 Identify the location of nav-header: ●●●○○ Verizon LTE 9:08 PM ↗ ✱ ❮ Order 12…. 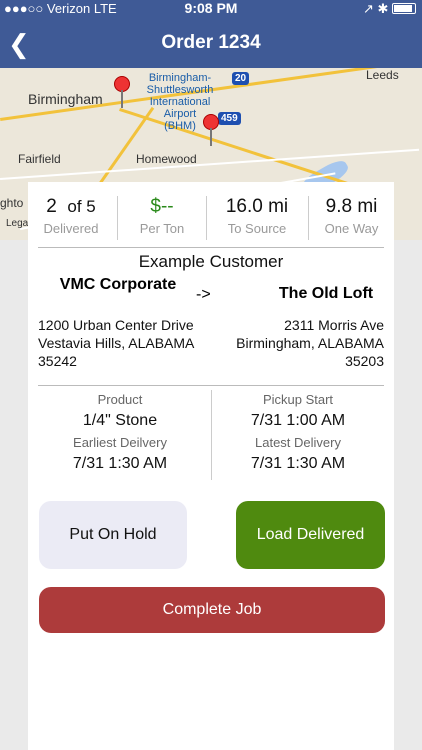
(211, 34).